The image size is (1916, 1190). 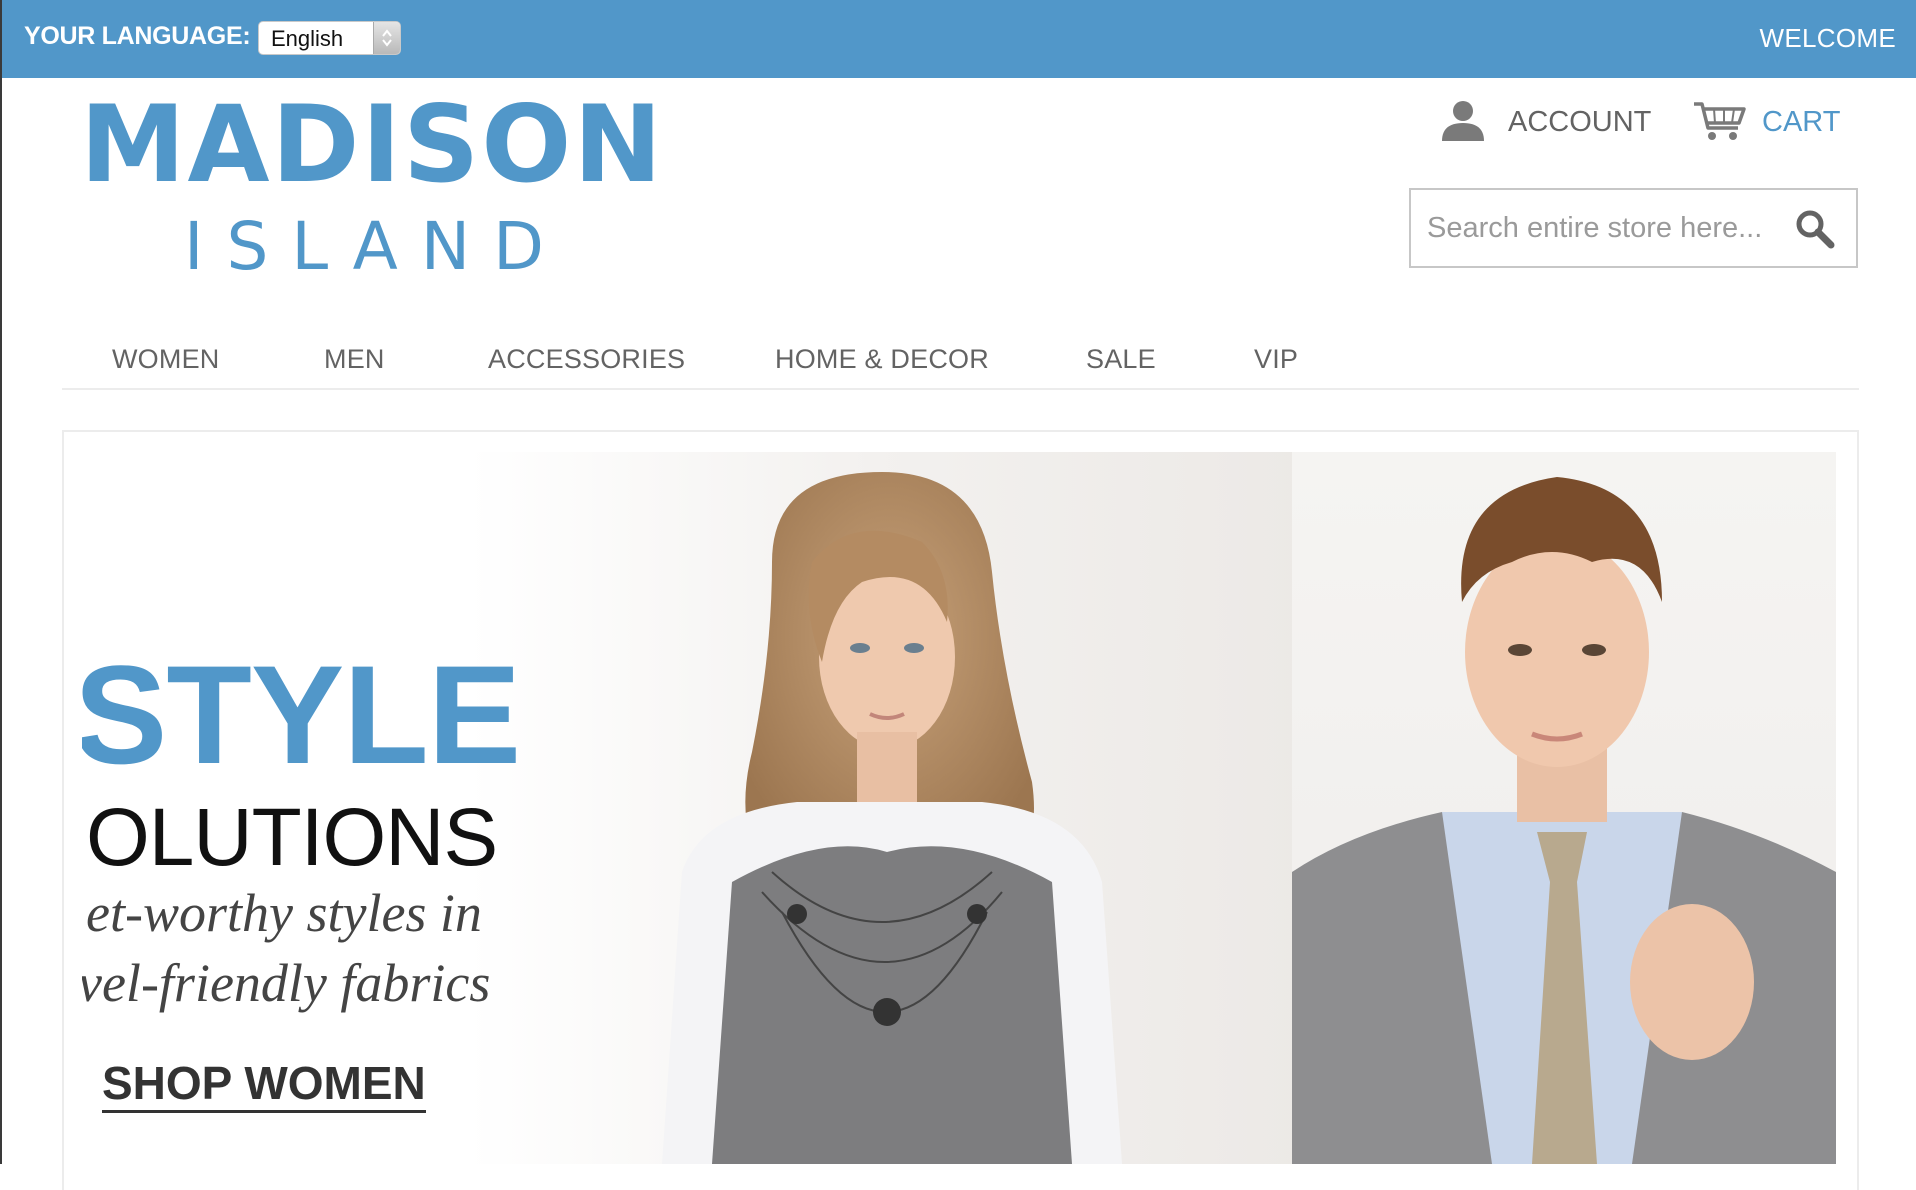 What do you see at coordinates (1801, 121) in the screenshot?
I see `cart-label: CART` at bounding box center [1801, 121].